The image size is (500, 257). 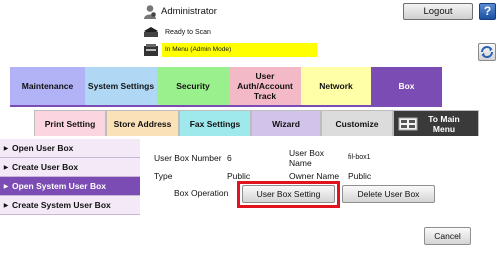 What do you see at coordinates (408, 123) in the screenshot?
I see `main-menu-icon` at bounding box center [408, 123].